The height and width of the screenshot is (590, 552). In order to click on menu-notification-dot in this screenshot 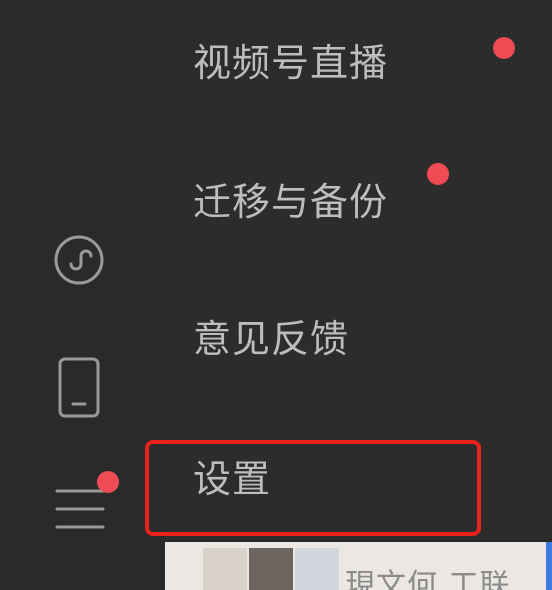, I will do `click(108, 482)`.